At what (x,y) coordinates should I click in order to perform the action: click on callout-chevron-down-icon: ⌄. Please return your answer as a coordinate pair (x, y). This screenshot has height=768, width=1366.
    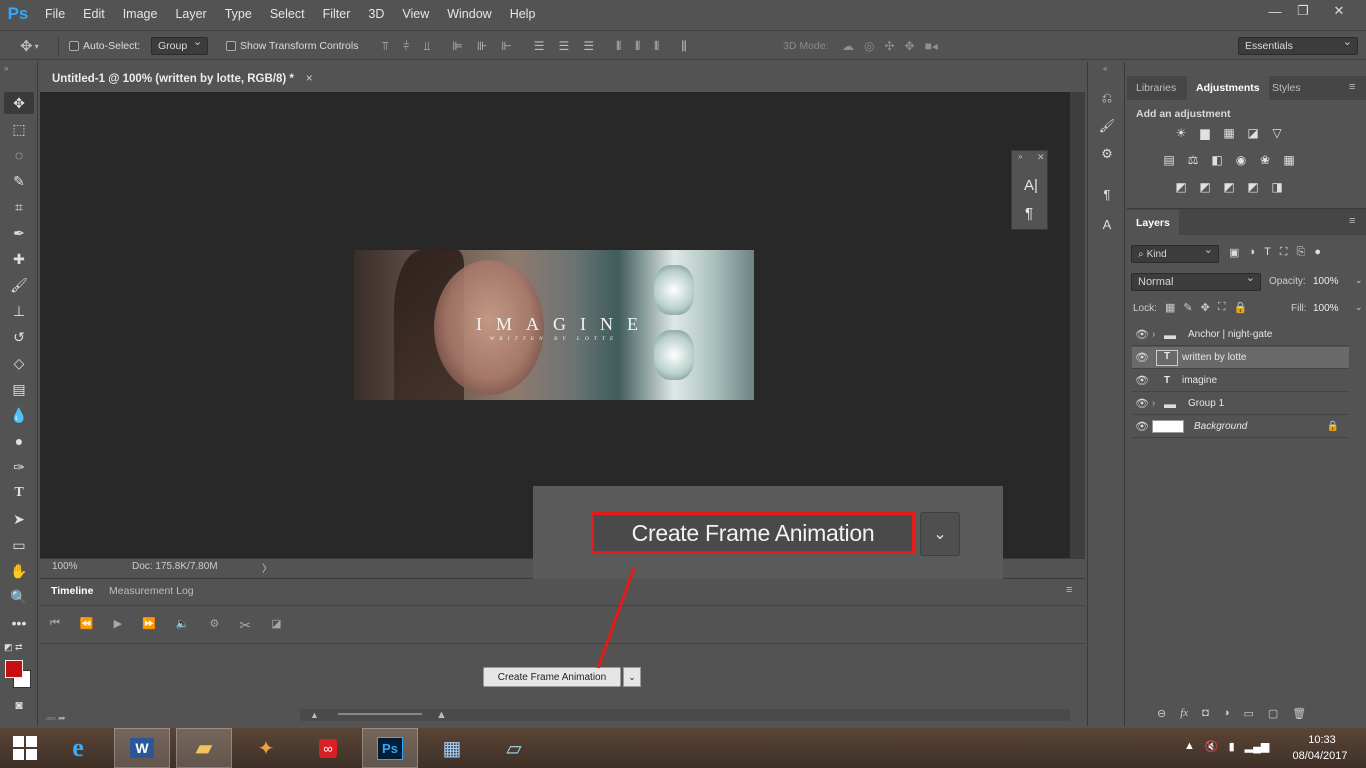
    Looking at the image, I should click on (940, 534).